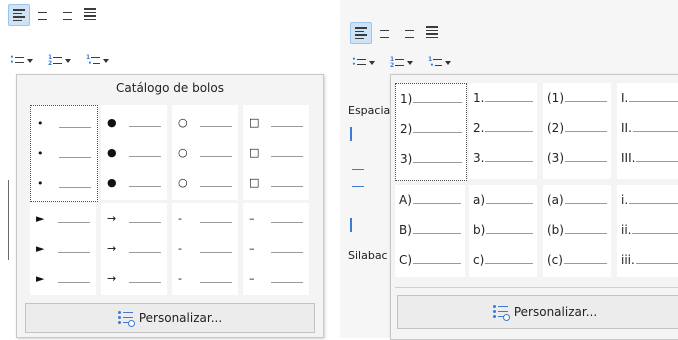 This screenshot has width=678, height=340. What do you see at coordinates (357, 225) in the screenshot?
I see `paragraph-spacing-icon` at bounding box center [357, 225].